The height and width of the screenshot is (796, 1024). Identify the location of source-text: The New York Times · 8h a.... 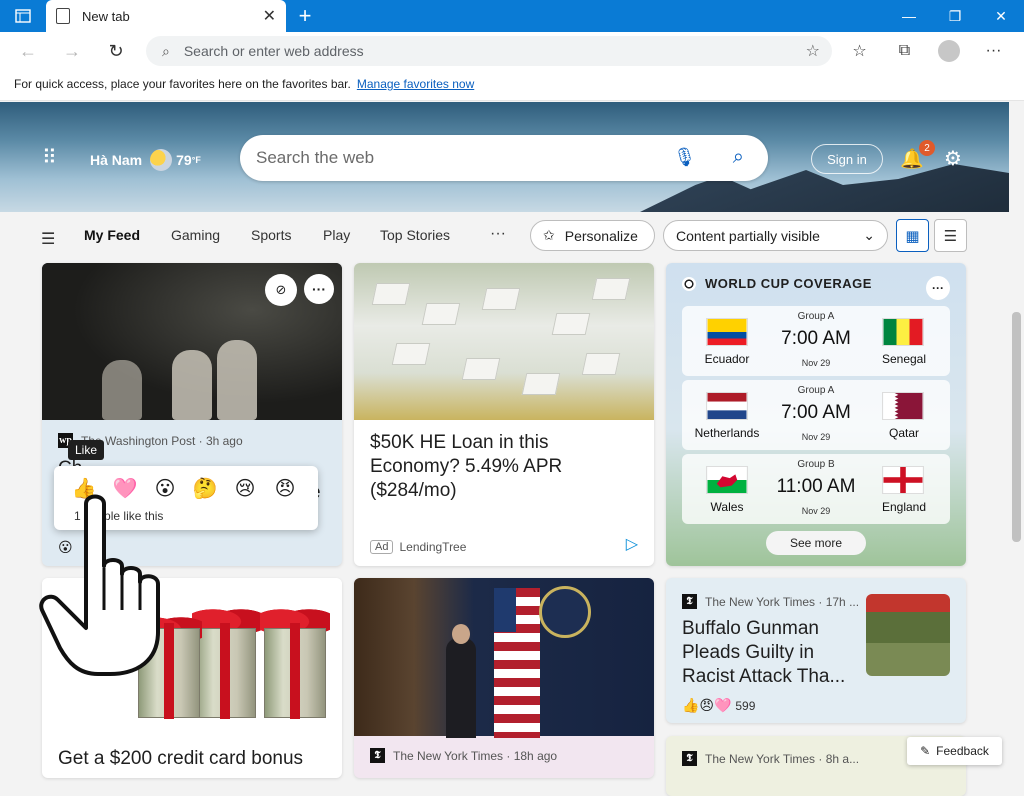
(782, 758).